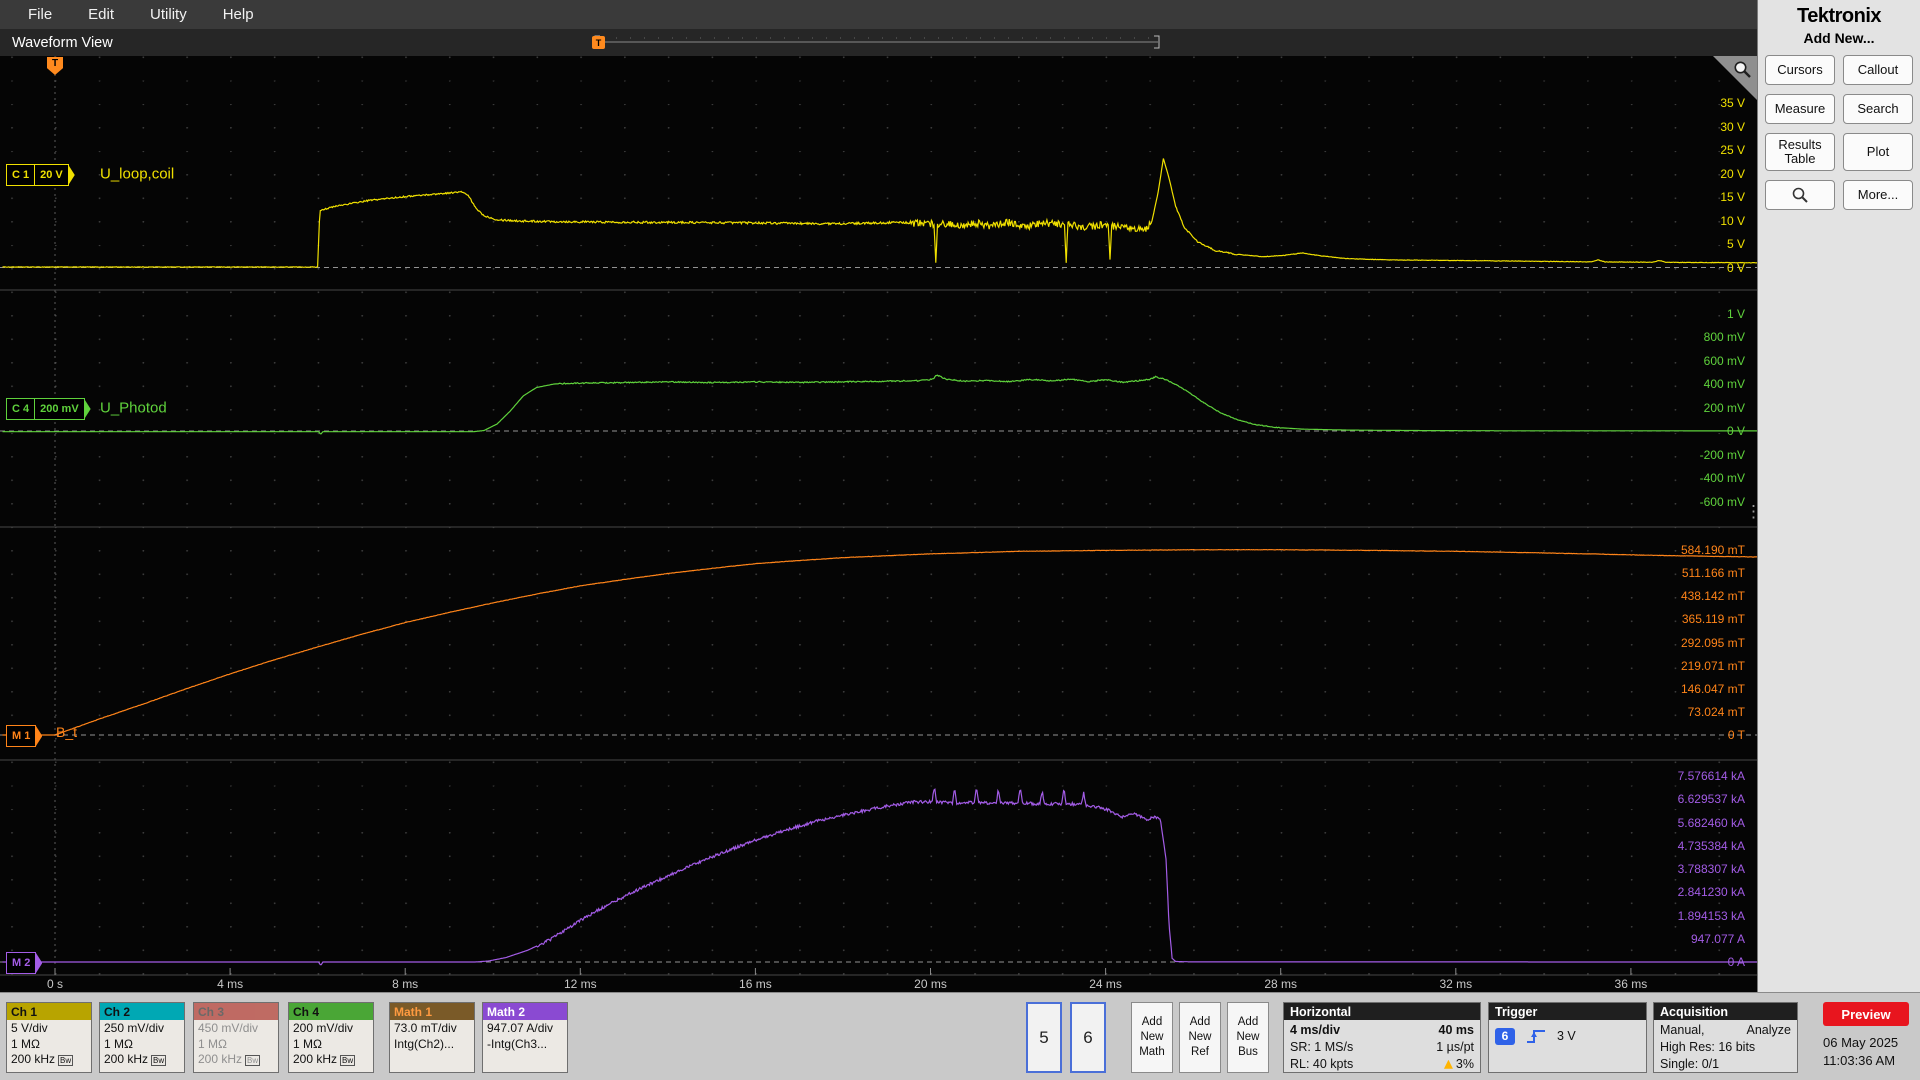  Describe the element at coordinates (1281, 984) in the screenshot. I see `time-axis-label: 28 ms` at that location.